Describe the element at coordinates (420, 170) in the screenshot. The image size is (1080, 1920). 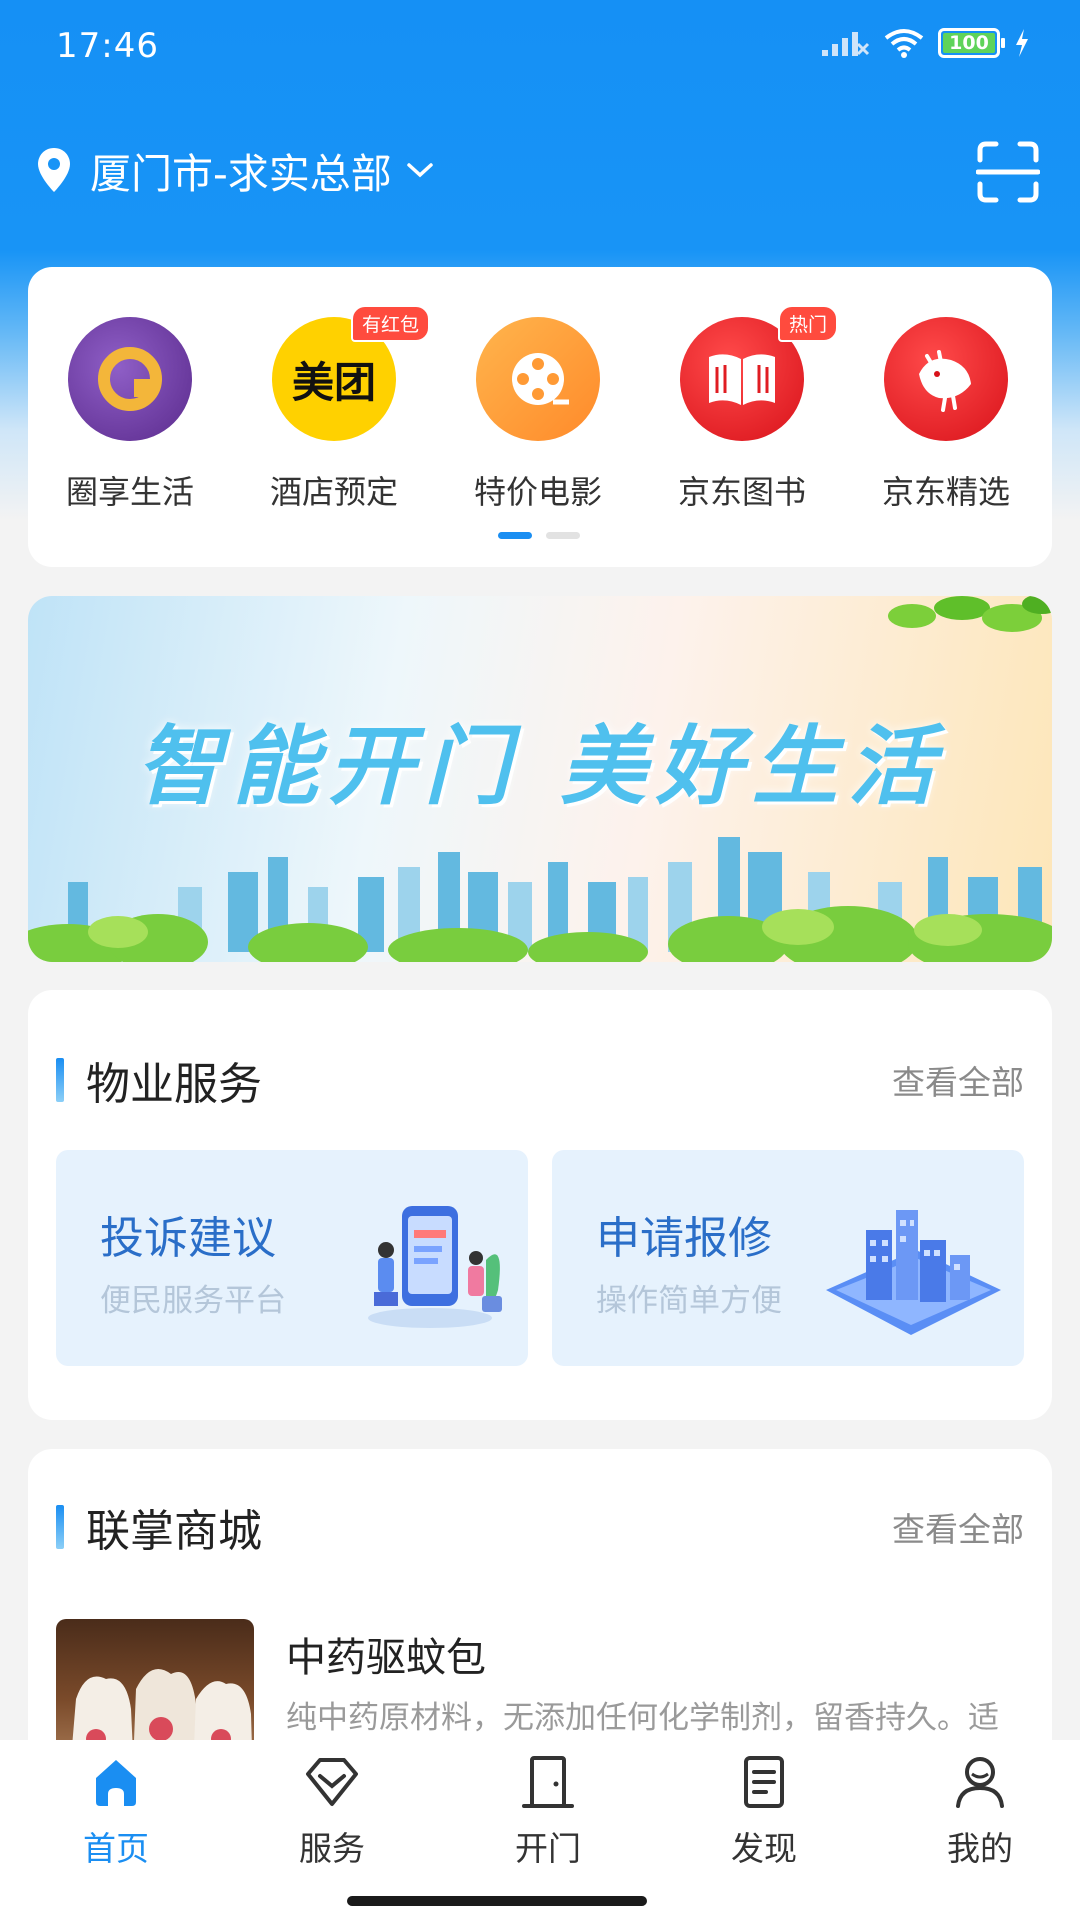
I see `chevron-down-icon` at that location.